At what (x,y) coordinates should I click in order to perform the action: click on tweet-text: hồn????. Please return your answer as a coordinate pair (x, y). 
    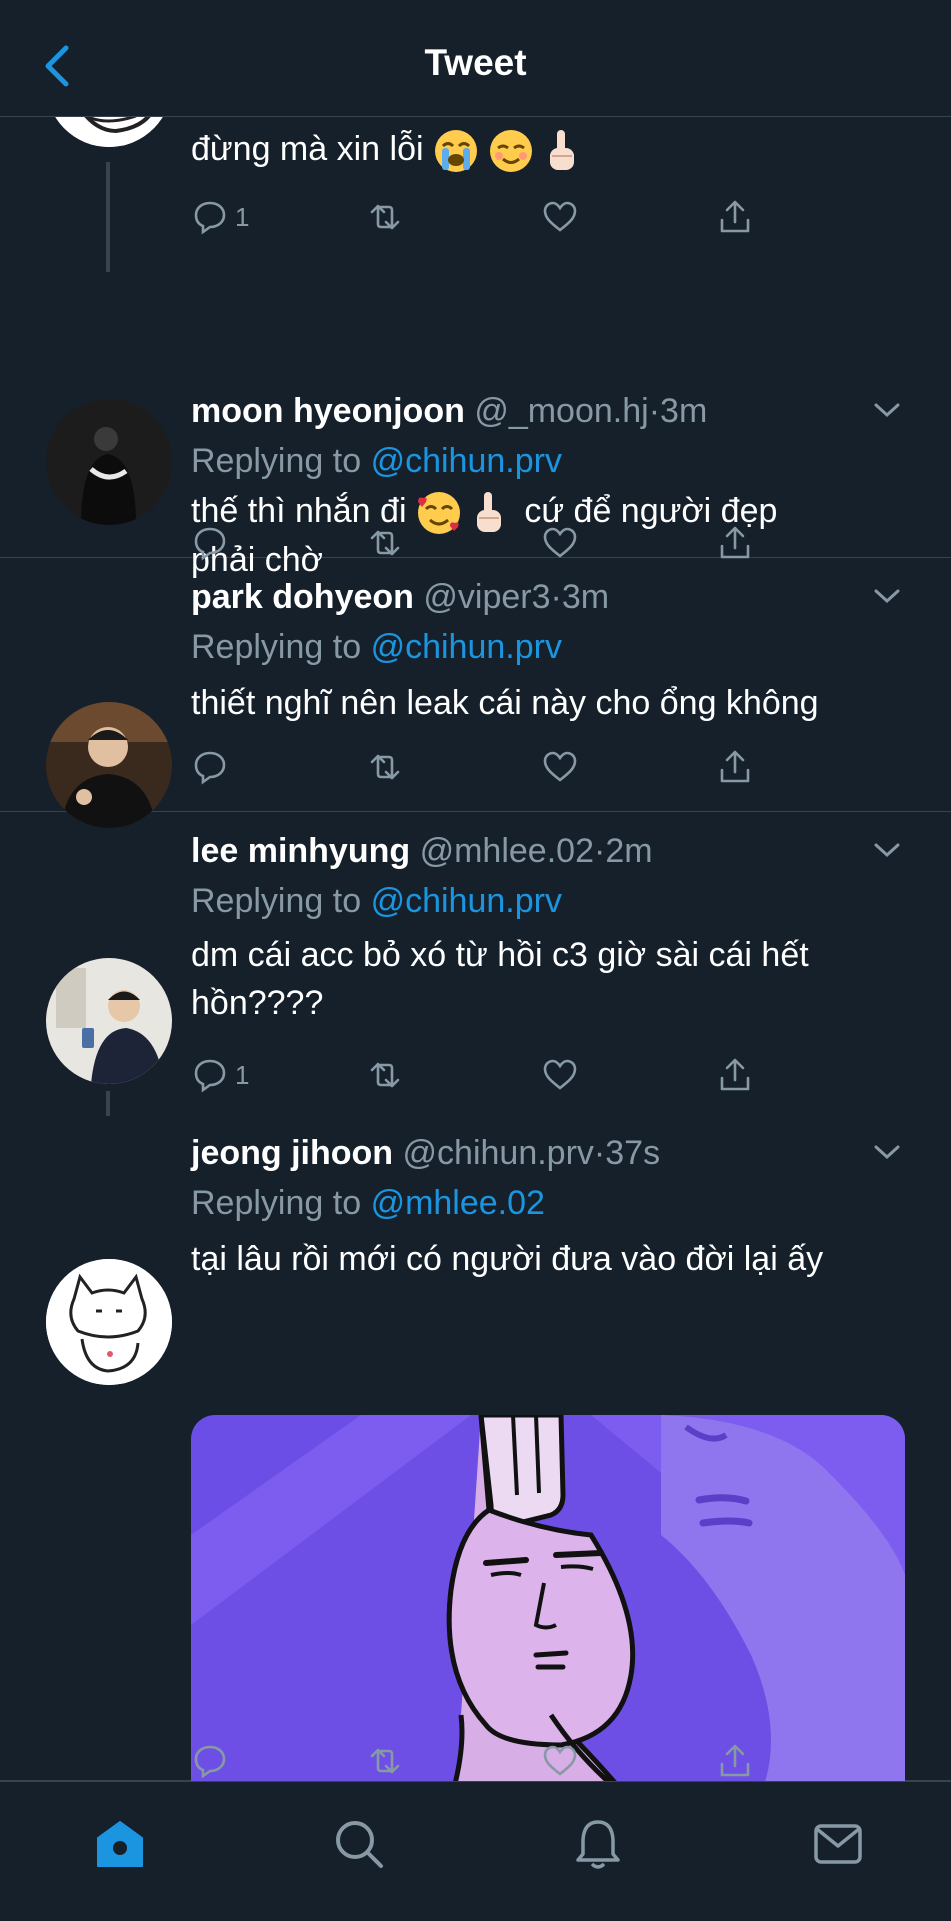
    Looking at the image, I should click on (257, 1003).